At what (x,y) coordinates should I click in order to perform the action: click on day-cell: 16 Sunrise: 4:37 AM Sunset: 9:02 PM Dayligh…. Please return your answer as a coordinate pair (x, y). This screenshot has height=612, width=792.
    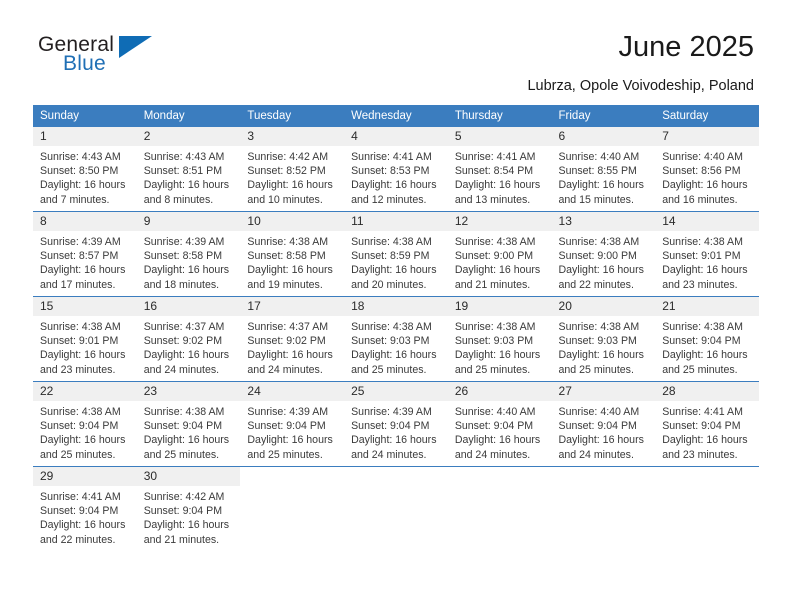
    Looking at the image, I should click on (188, 339).